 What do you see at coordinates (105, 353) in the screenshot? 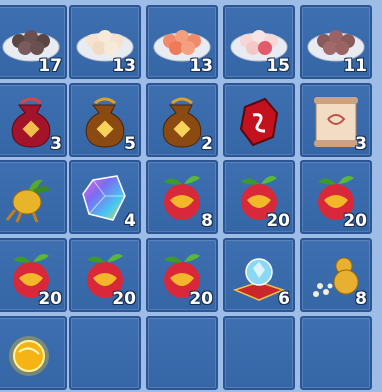
I see `slot-22-empty` at bounding box center [105, 353].